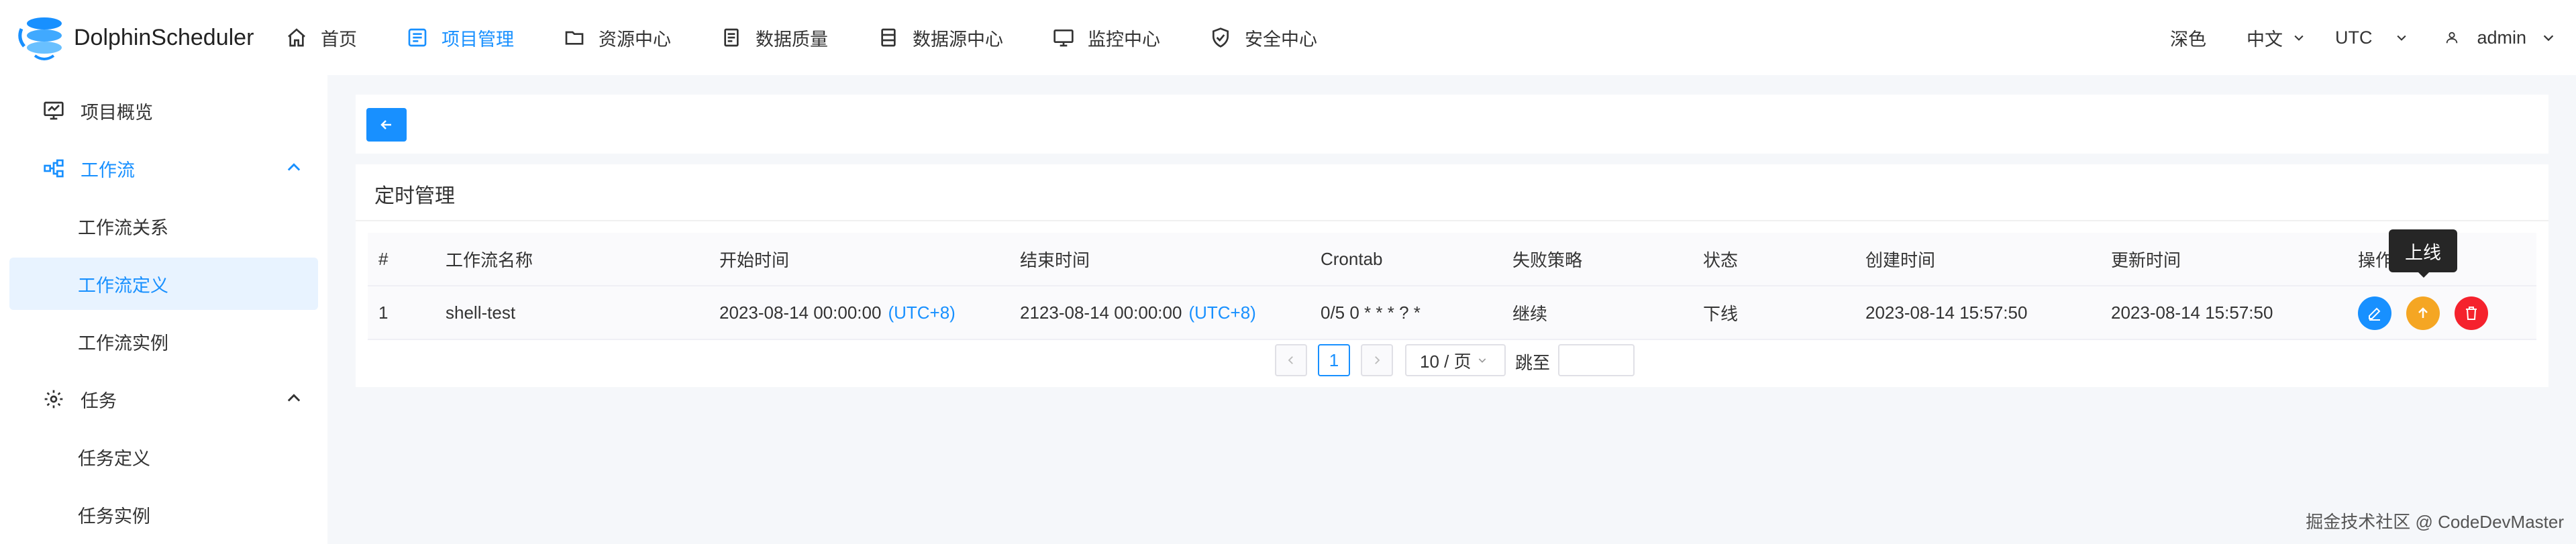 This screenshot has height=544, width=2576. Describe the element at coordinates (635, 39) in the screenshot. I see `nav-item-label: 资源中心` at that location.